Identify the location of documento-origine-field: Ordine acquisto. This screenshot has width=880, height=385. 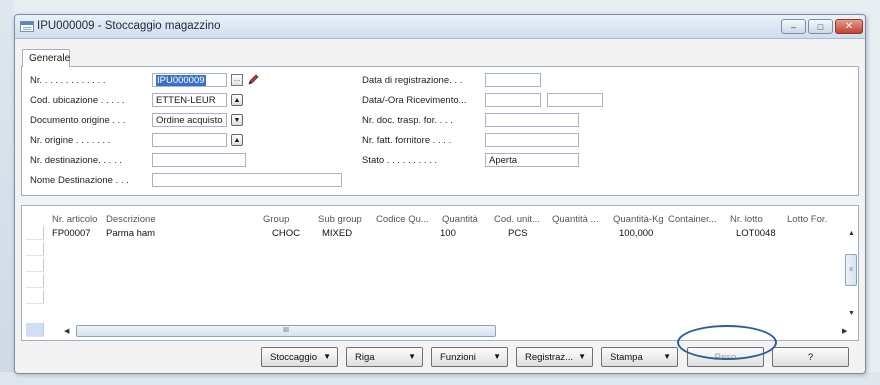
(189, 120).